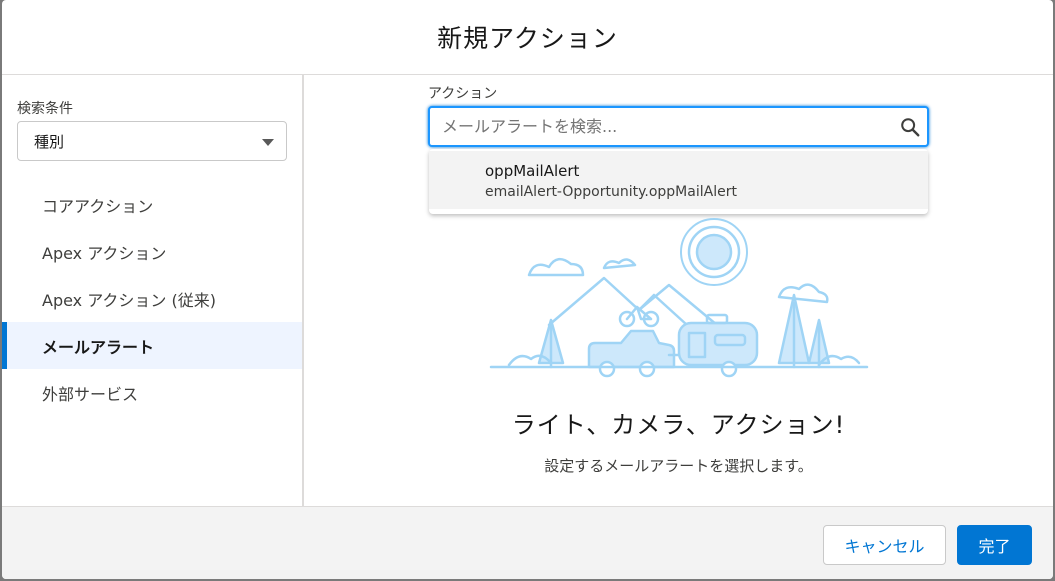 Image resolution: width=1055 pixels, height=581 pixels. I want to click on modal-footer: キャンセル 完了, so click(527, 542).